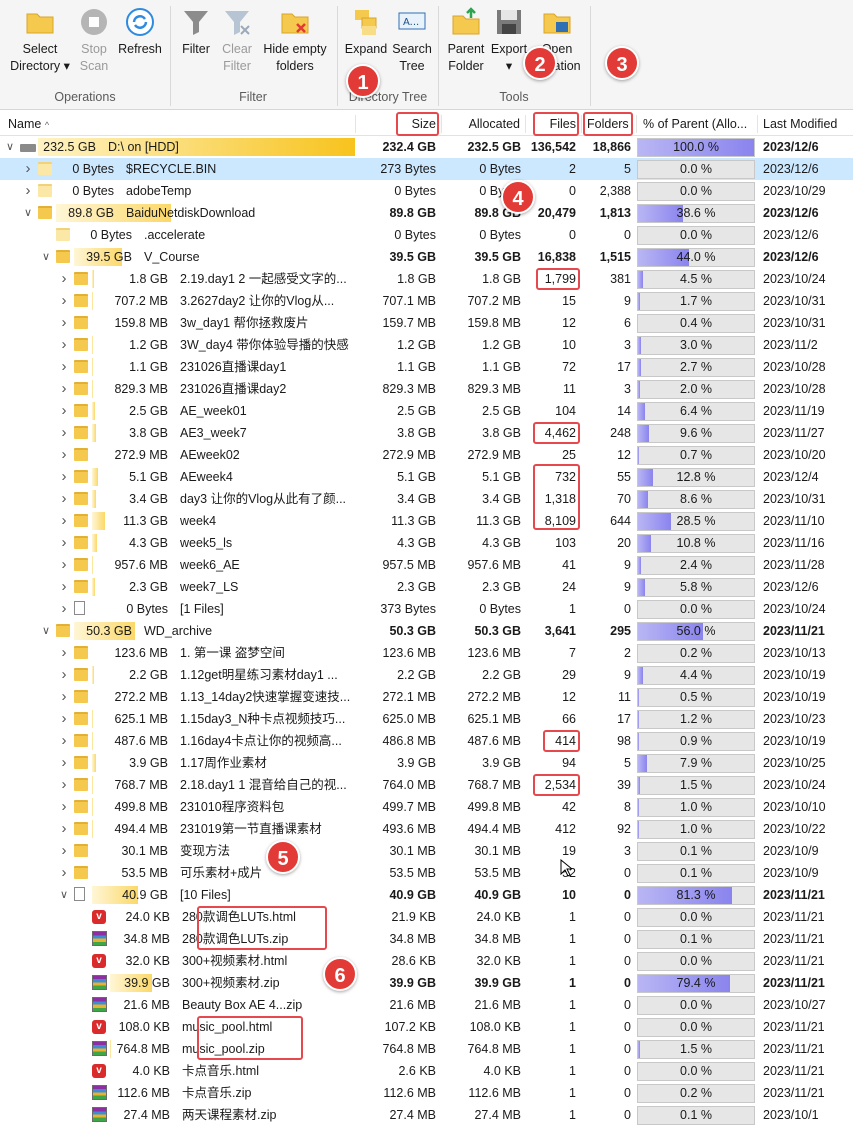  I want to click on name-cell: › 30.1 MB 变现方法, so click(177, 851).